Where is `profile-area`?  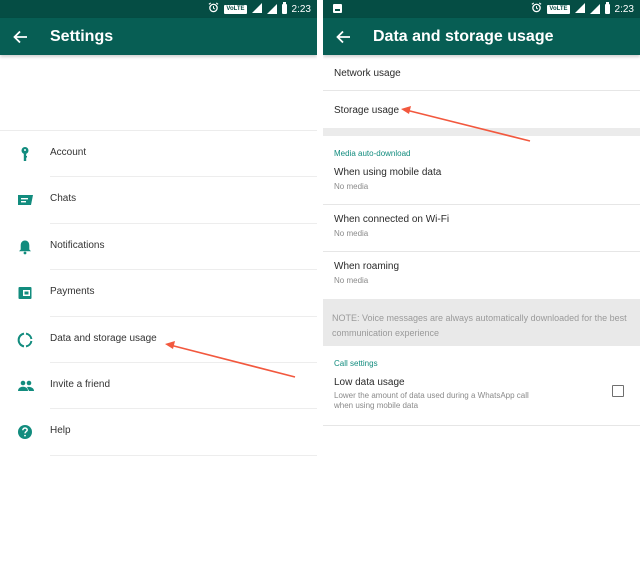
profile-area is located at coordinates (158, 92).